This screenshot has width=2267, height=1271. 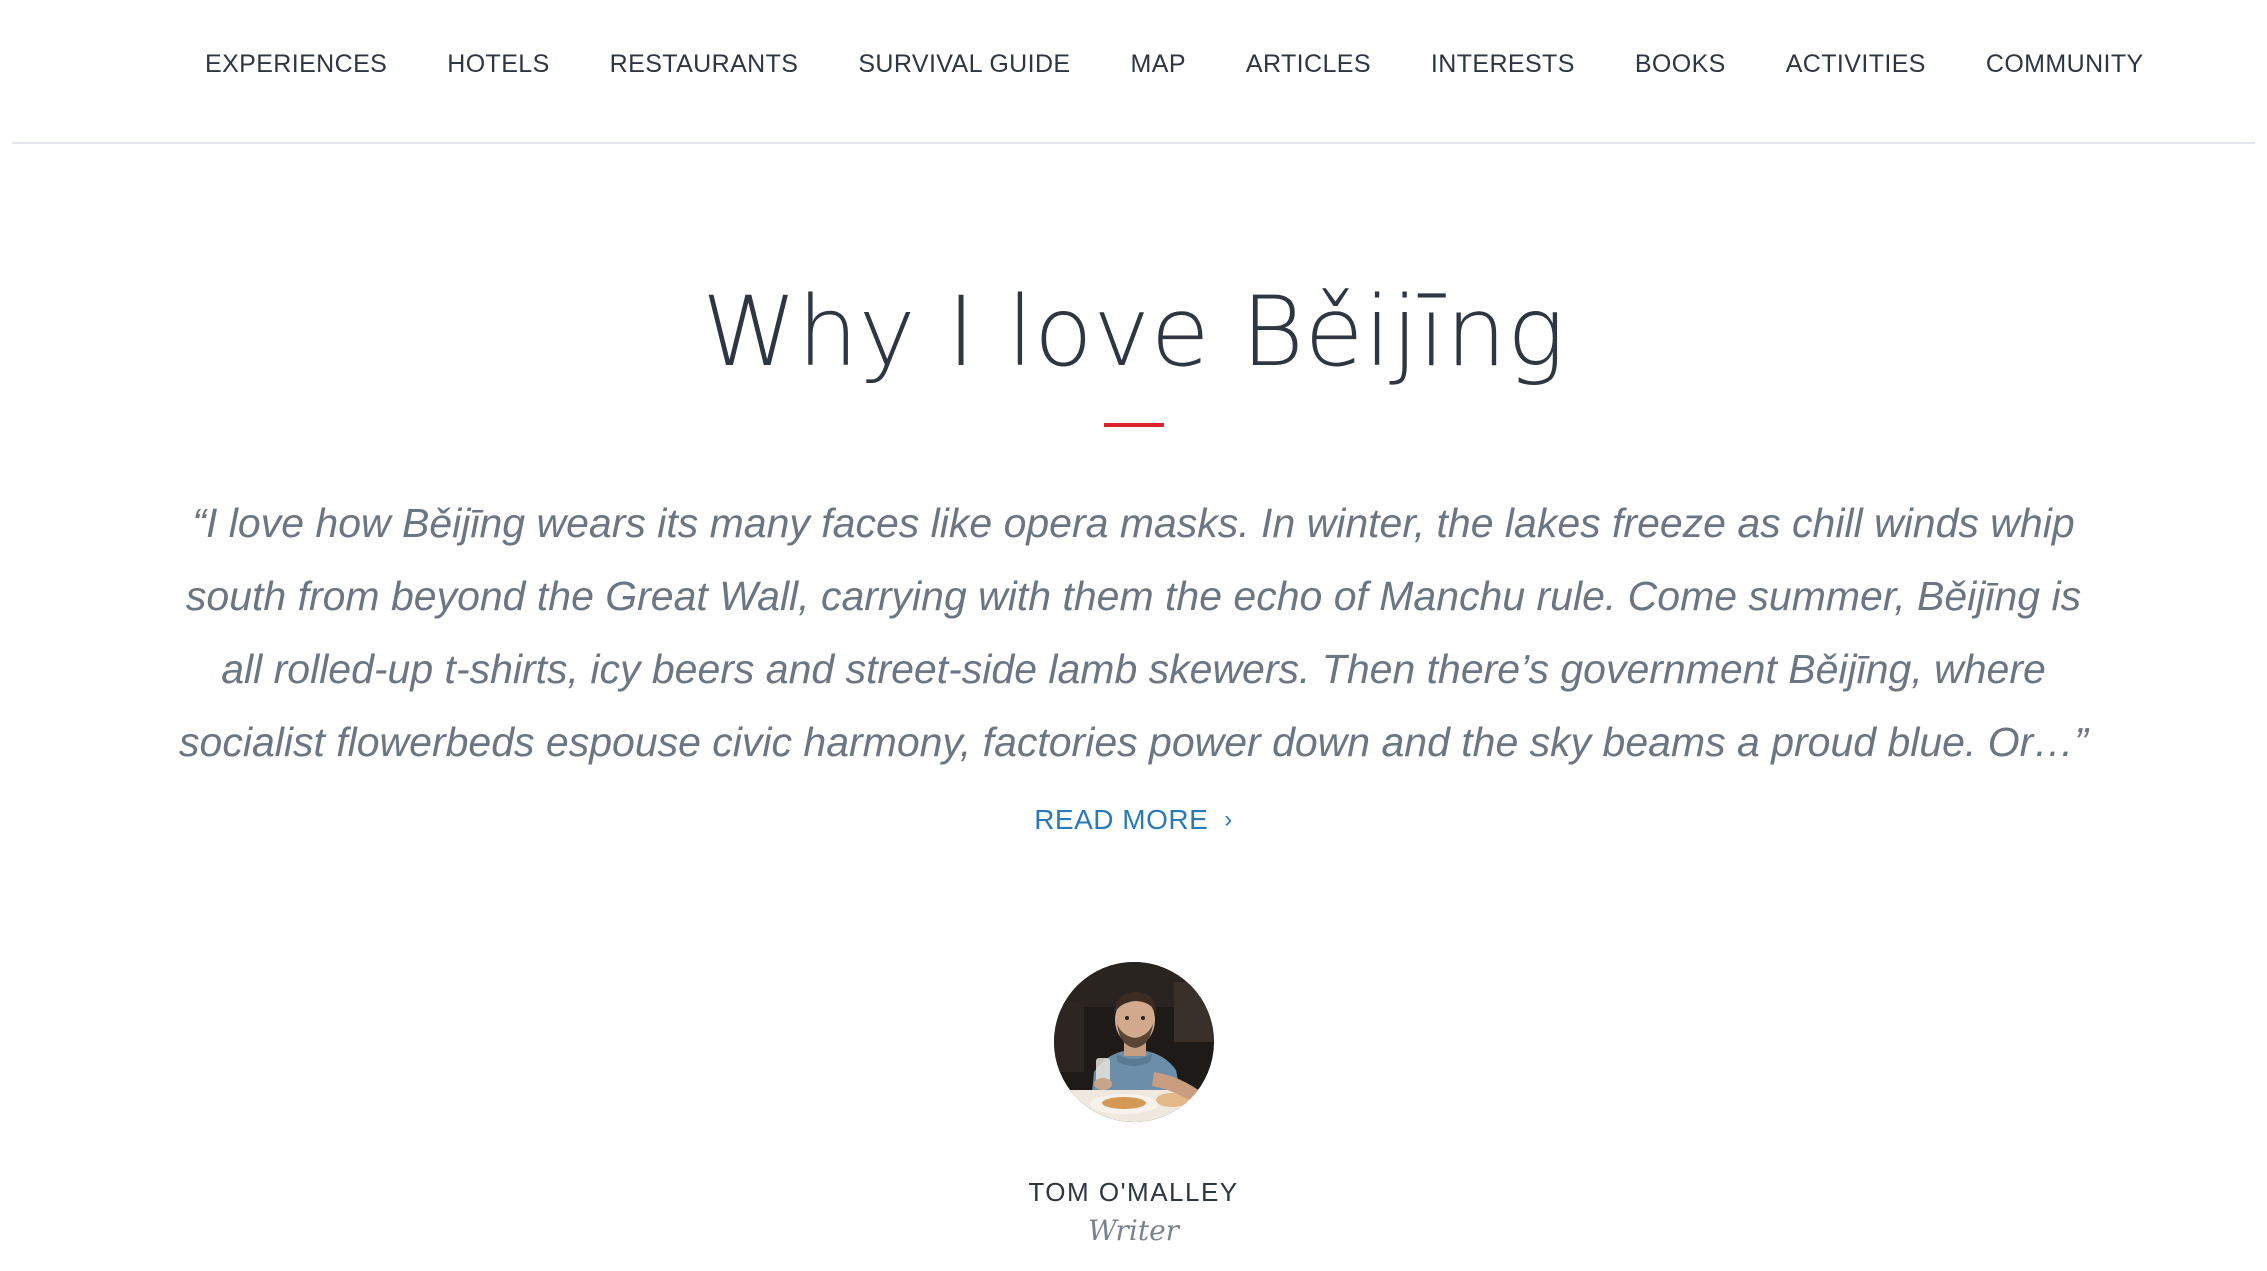 I want to click on nav-item-community: COMMUNITY, so click(x=2065, y=64).